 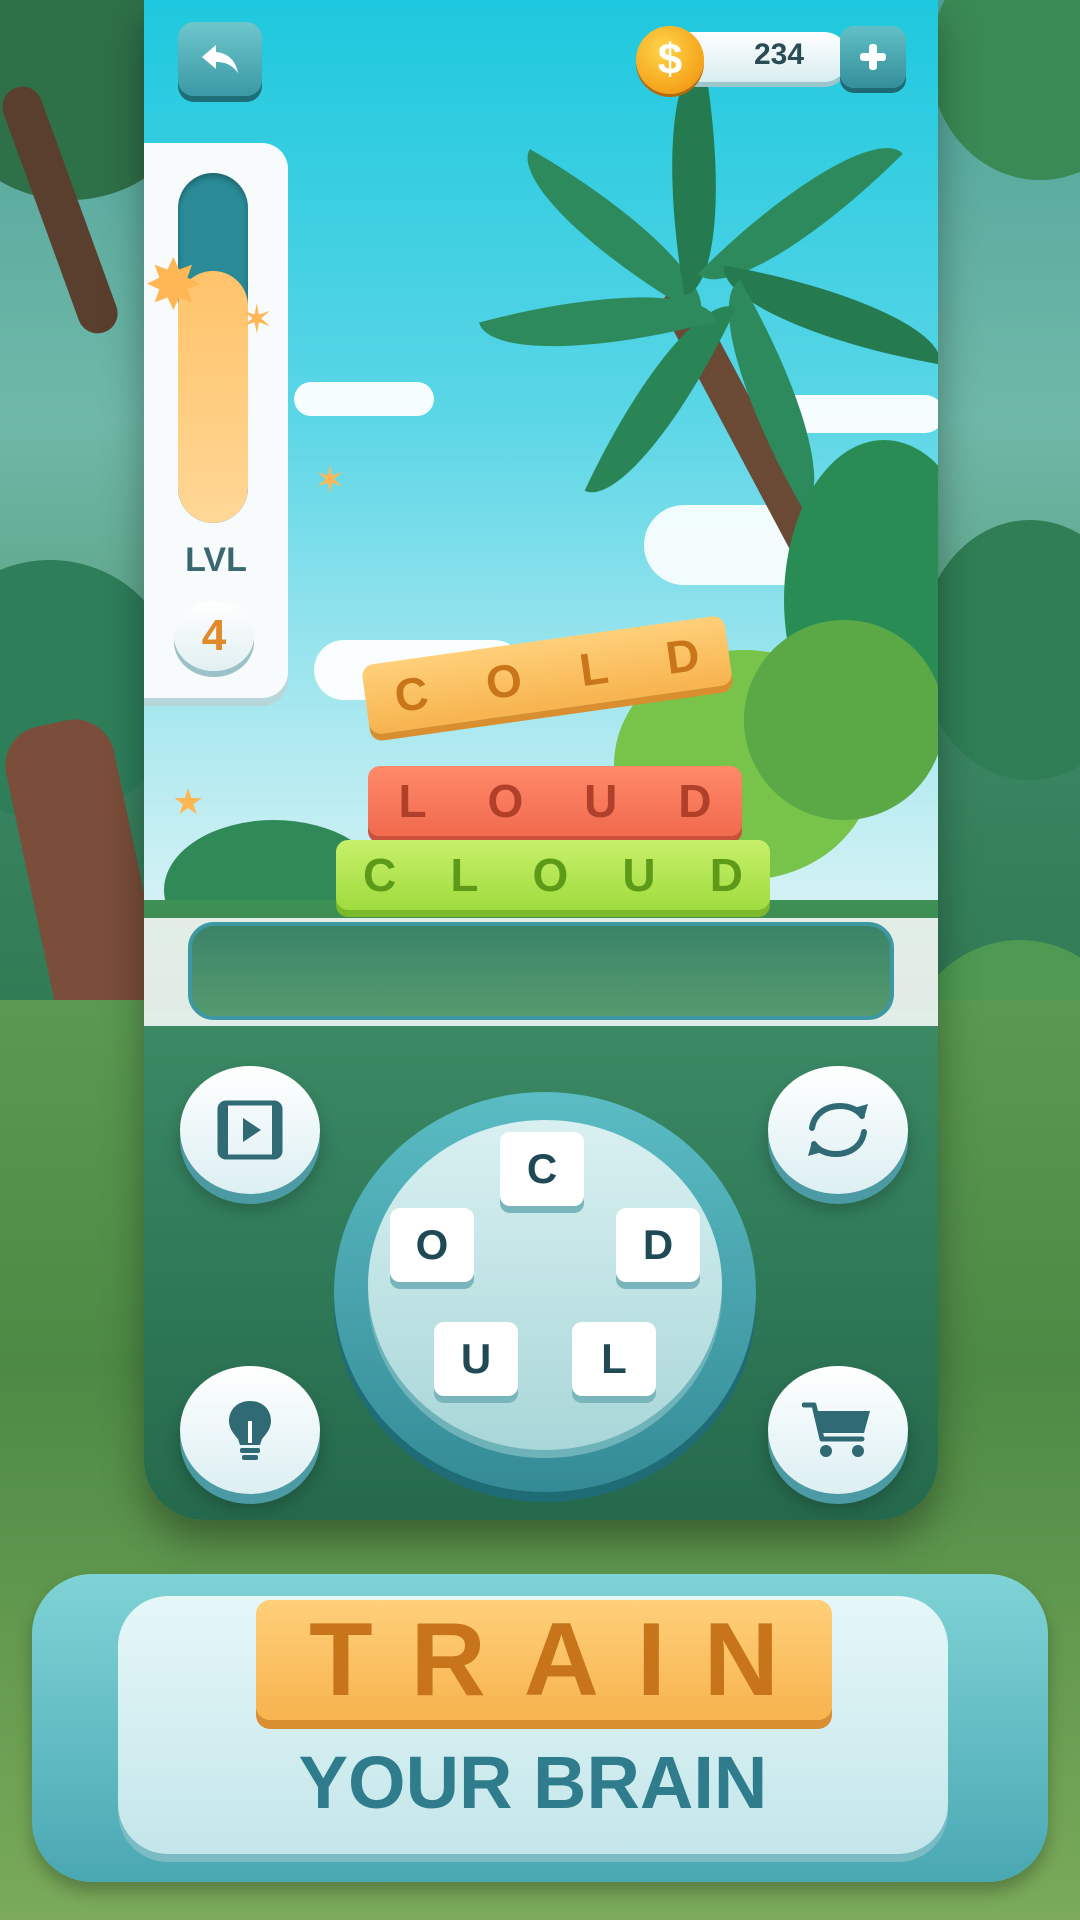 What do you see at coordinates (542, 1169) in the screenshot?
I see `letter-tile-c: C` at bounding box center [542, 1169].